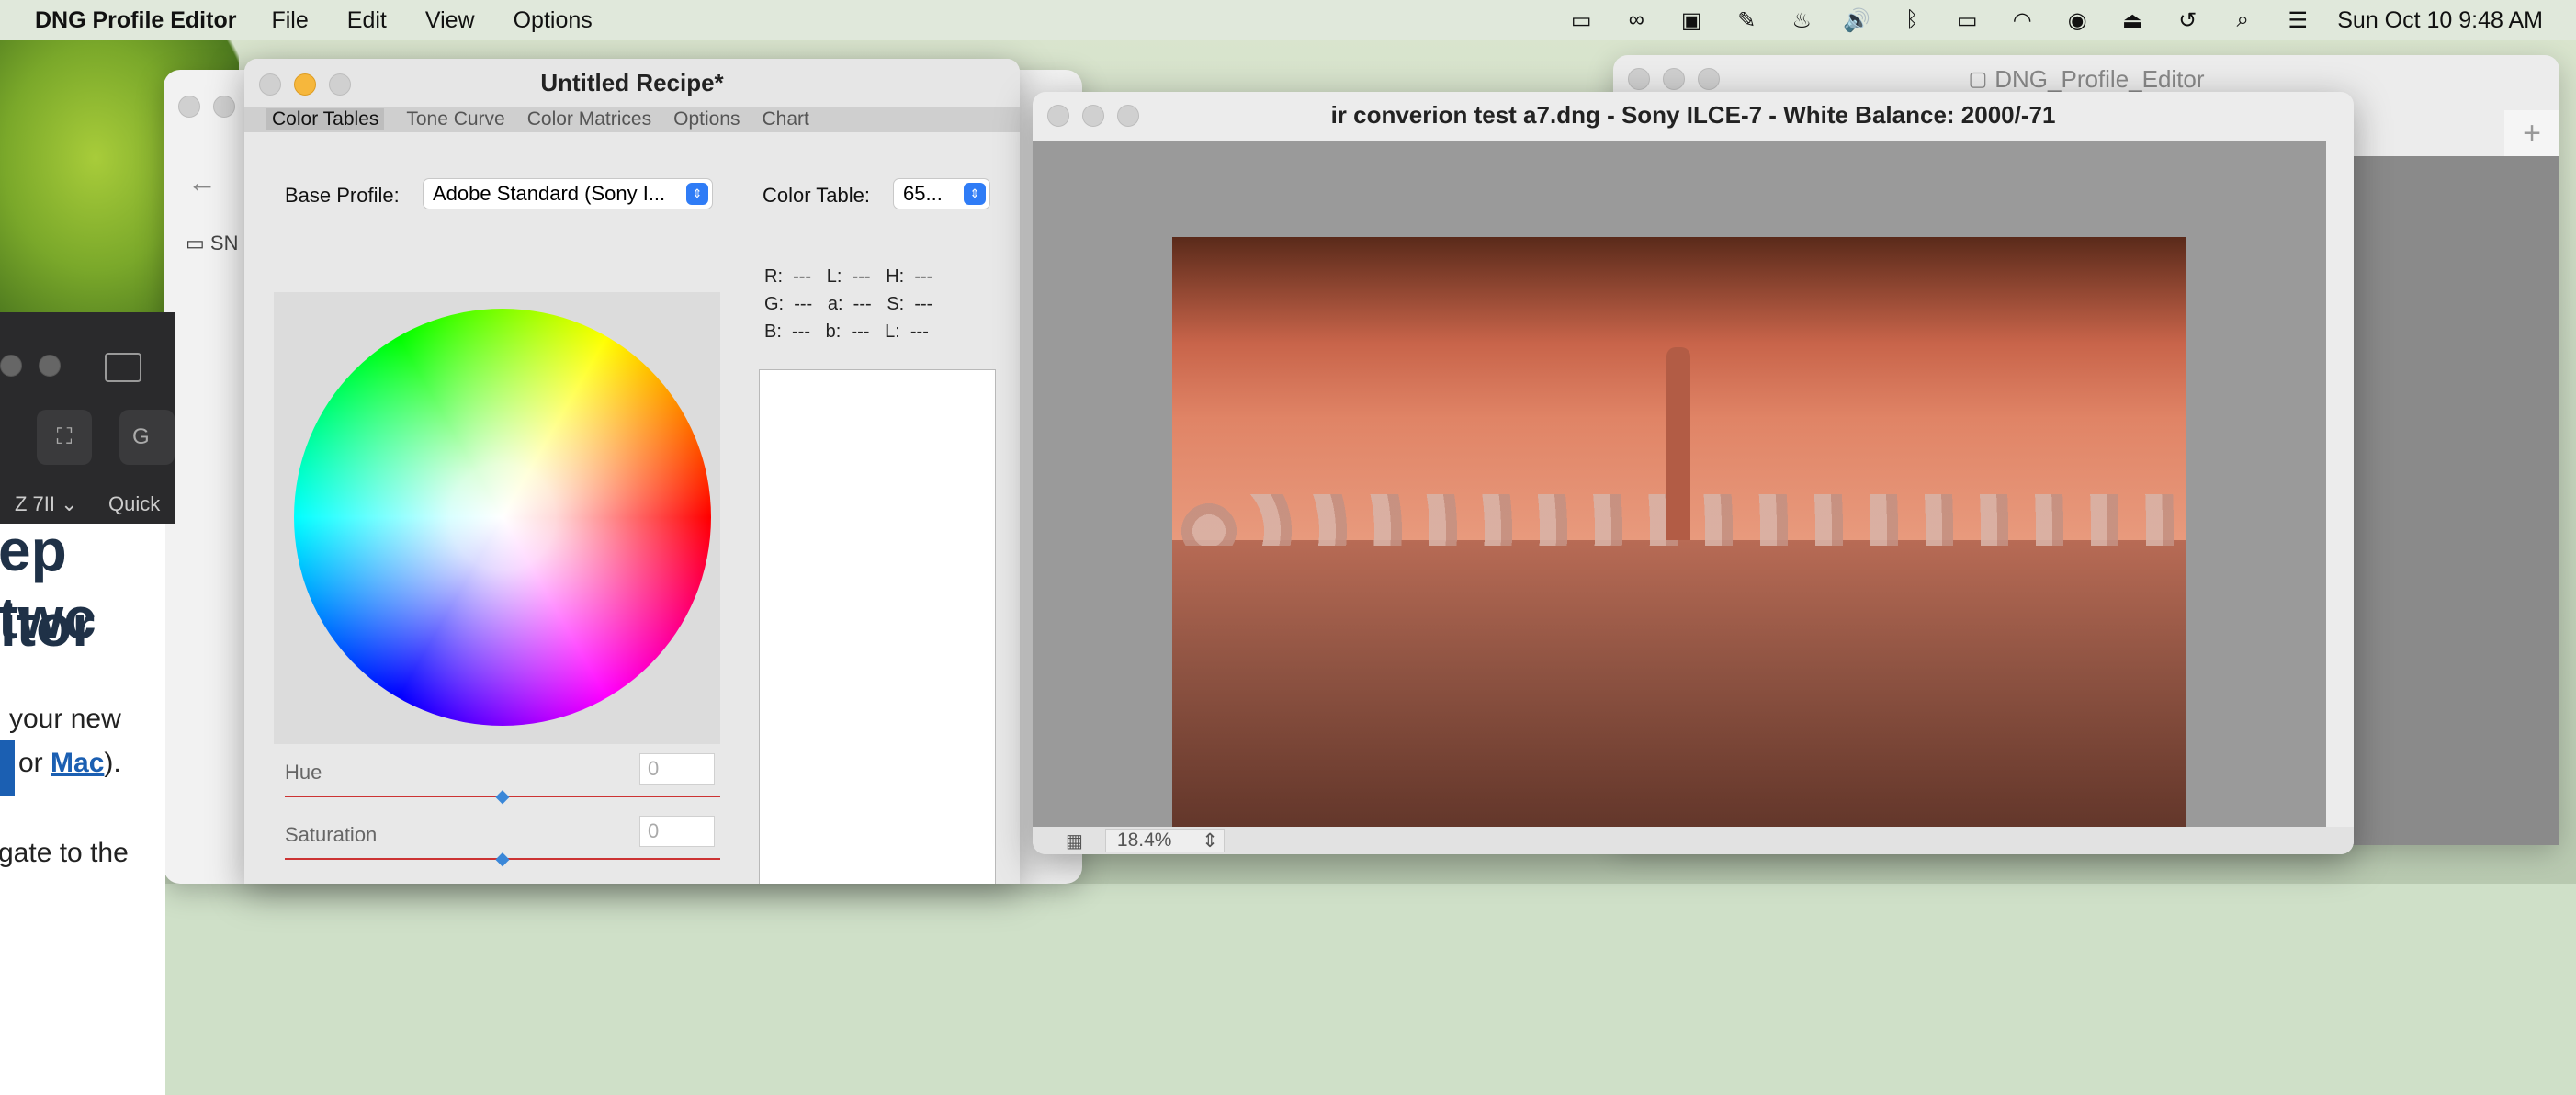 The image size is (2576, 1095). Describe the element at coordinates (877, 626) in the screenshot. I see `color-table-list` at that location.